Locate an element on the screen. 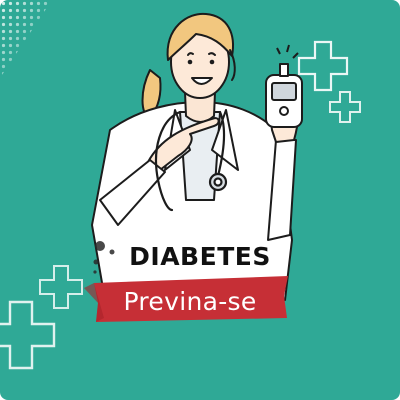  title-label: DIABETES is located at coordinates (200, 256).